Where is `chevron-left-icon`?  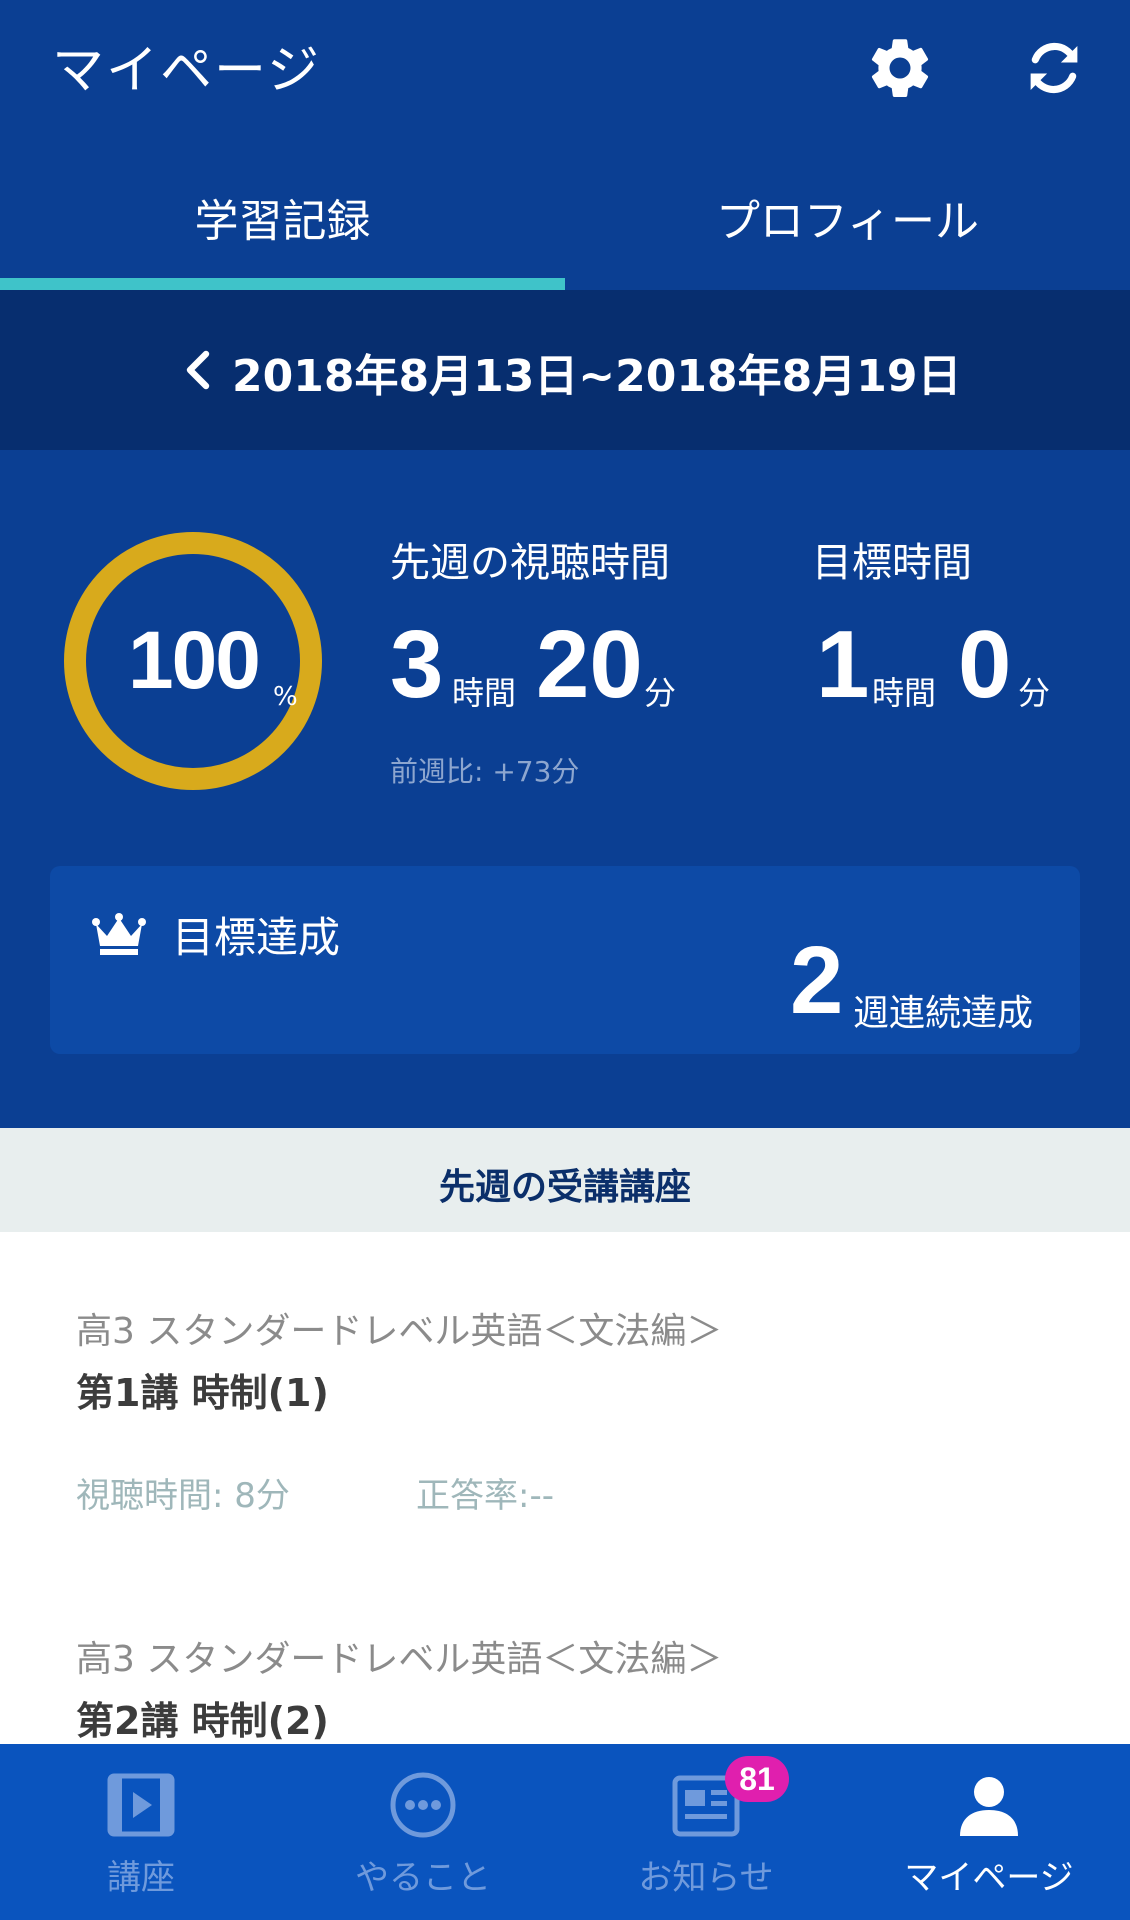 chevron-left-icon is located at coordinates (197, 370).